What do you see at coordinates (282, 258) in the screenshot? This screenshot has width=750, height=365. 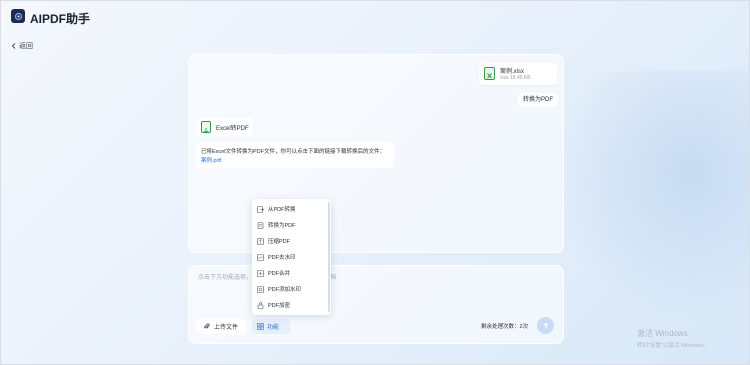 I see `menu-item-label: PDF去水印` at bounding box center [282, 258].